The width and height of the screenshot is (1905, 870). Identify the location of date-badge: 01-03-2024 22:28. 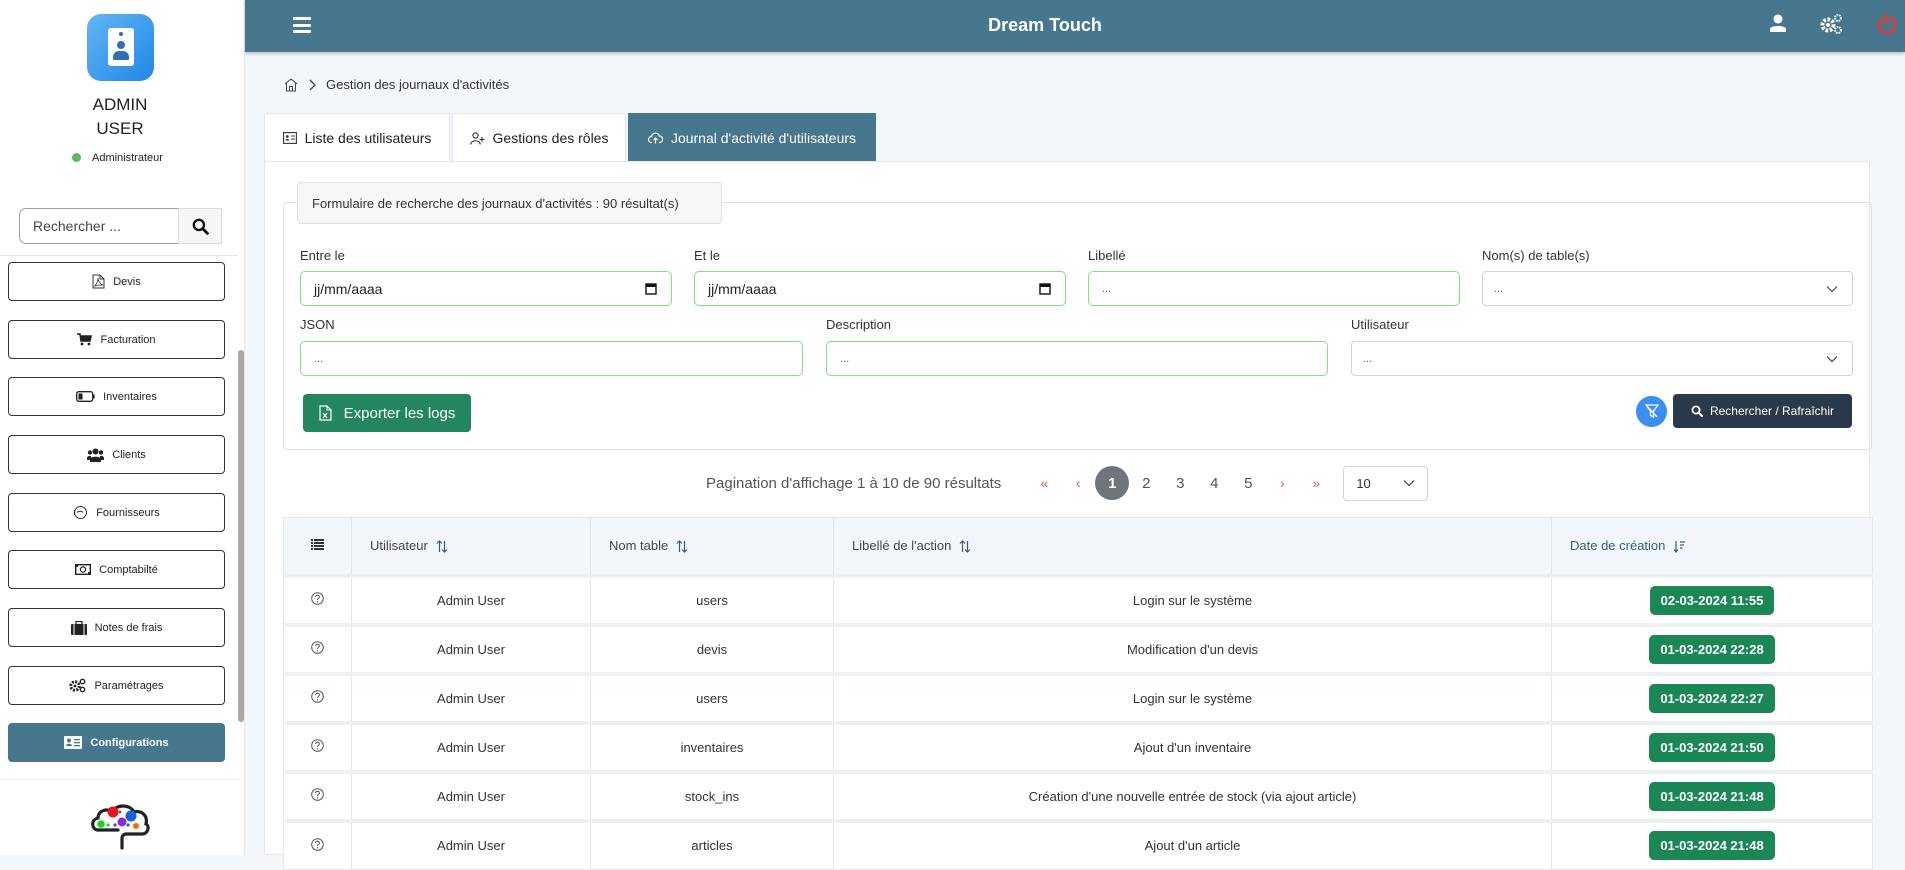
(1712, 649).